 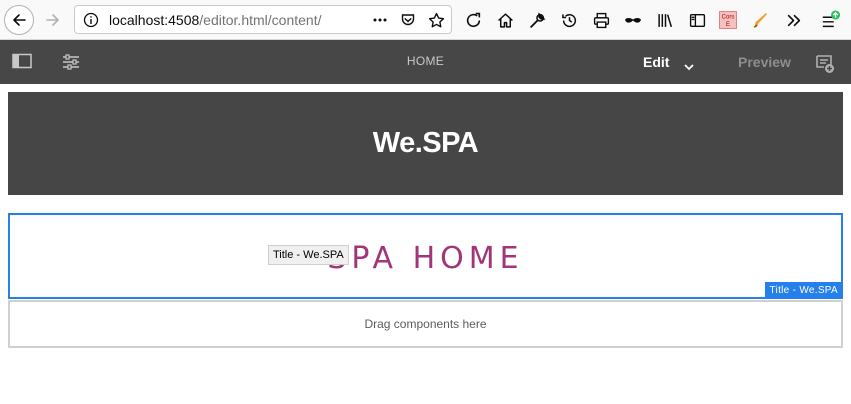 What do you see at coordinates (408, 20) in the screenshot?
I see `pocket-icon` at bounding box center [408, 20].